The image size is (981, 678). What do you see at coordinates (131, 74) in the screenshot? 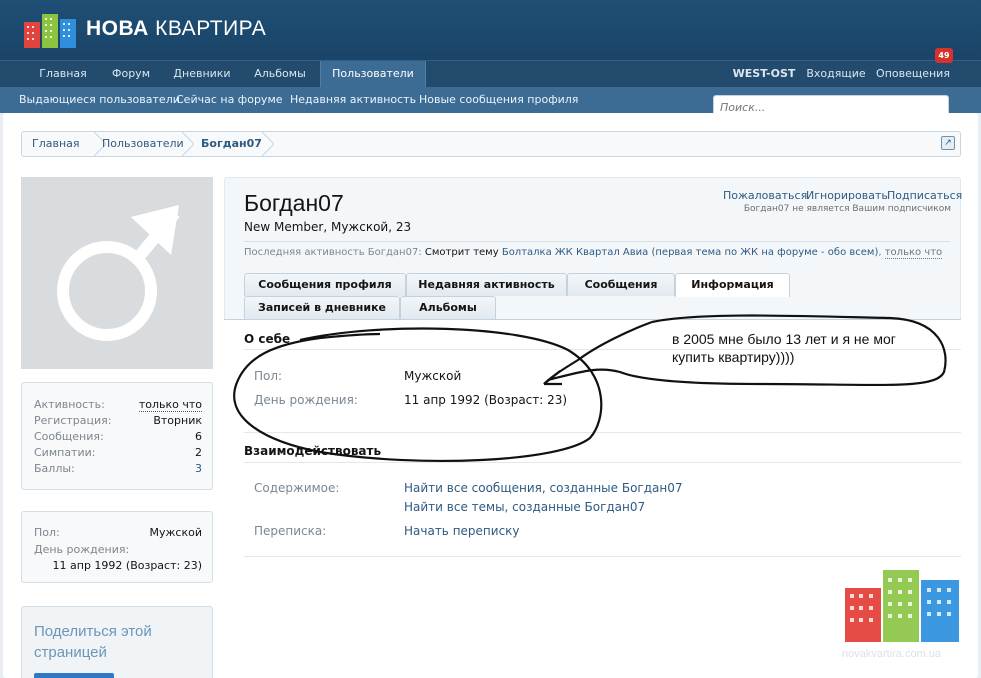
I see `nav-tab-forum: Форум` at bounding box center [131, 74].